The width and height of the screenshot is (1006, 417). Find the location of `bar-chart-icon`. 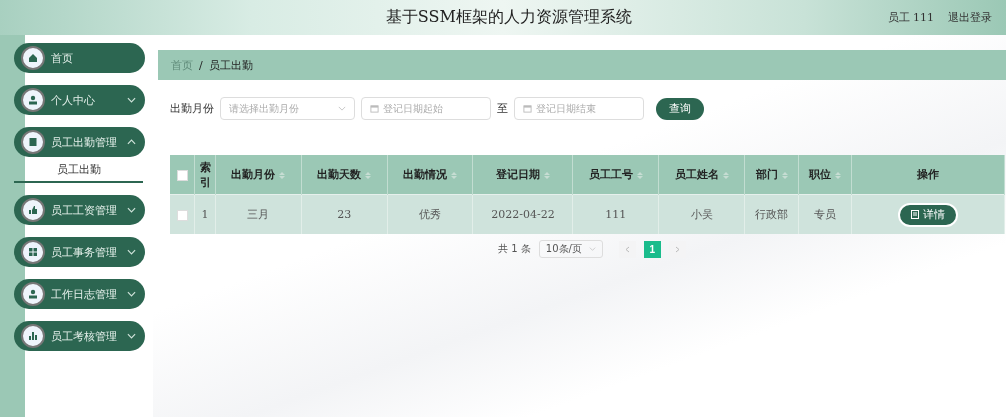

bar-chart-icon is located at coordinates (33, 336).